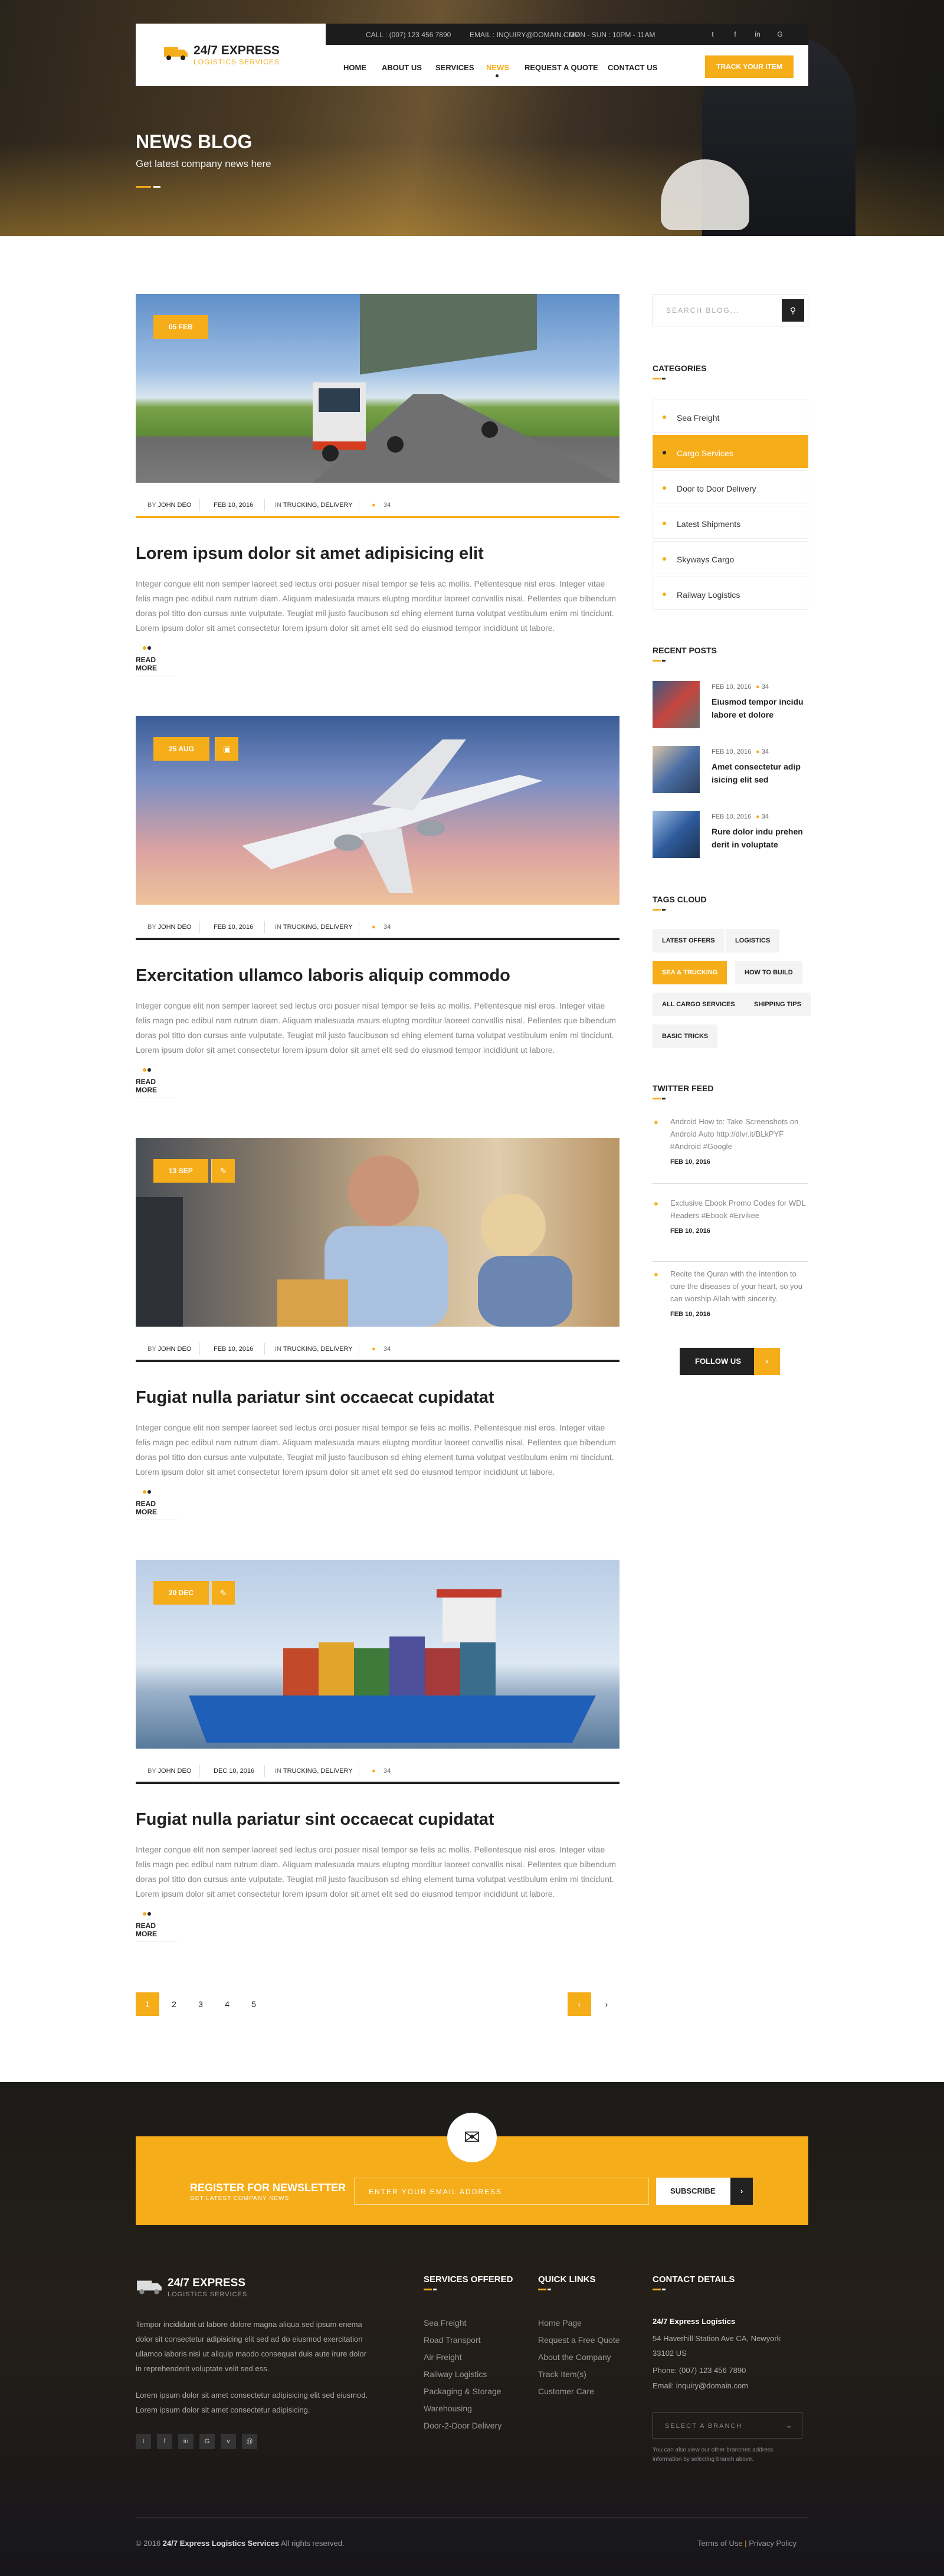 This screenshot has width=944, height=2576. What do you see at coordinates (443, 2357) in the screenshot?
I see `footer-link-air-freight: Air Freight` at bounding box center [443, 2357].